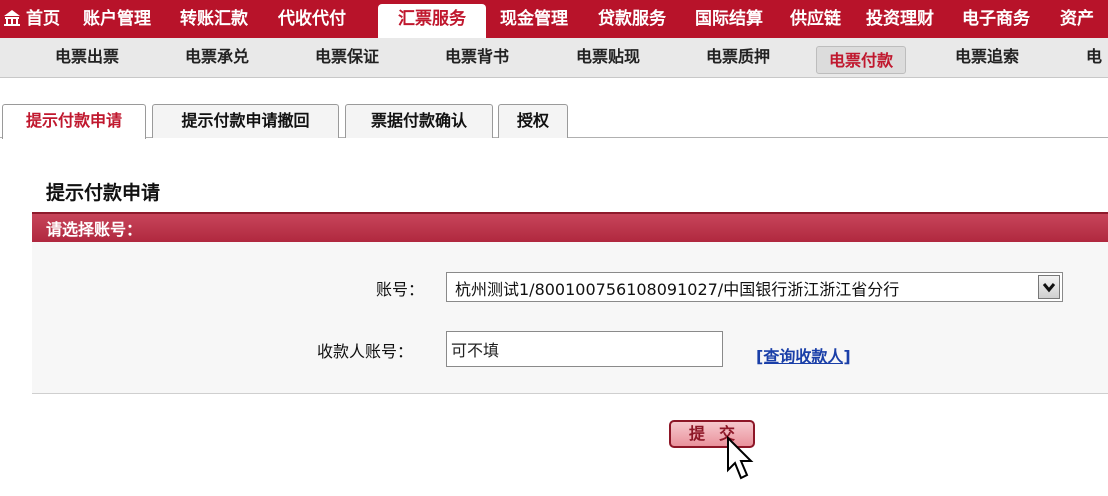 Image resolution: width=1108 pixels, height=496 pixels. What do you see at coordinates (632, 19) in the screenshot?
I see `topnav-loan-service: 贷款服务` at bounding box center [632, 19].